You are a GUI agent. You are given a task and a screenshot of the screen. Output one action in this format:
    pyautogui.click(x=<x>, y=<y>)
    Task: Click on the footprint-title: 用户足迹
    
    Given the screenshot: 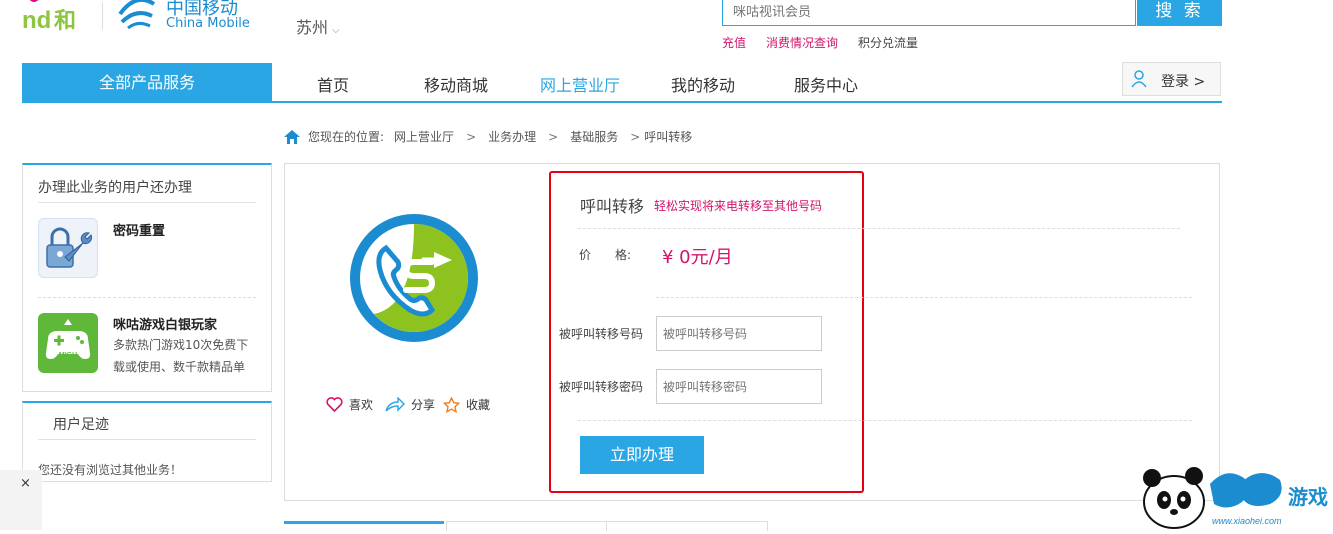 What is the action you would take?
    pyautogui.click(x=81, y=425)
    